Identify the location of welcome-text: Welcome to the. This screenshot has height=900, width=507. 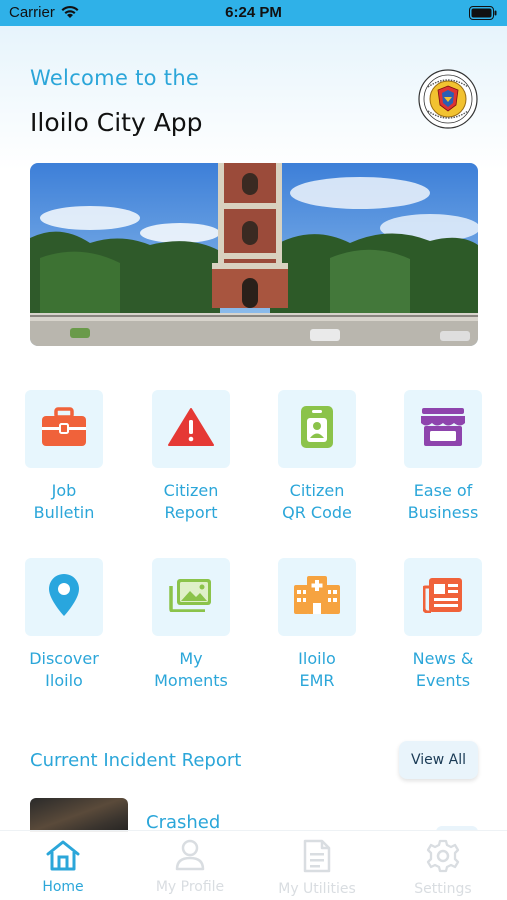
(115, 78).